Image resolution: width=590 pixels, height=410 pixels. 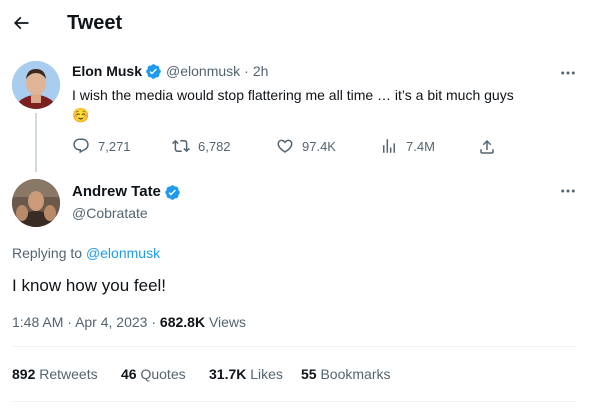 What do you see at coordinates (294, 401) in the screenshot?
I see `divider-bottom` at bounding box center [294, 401].